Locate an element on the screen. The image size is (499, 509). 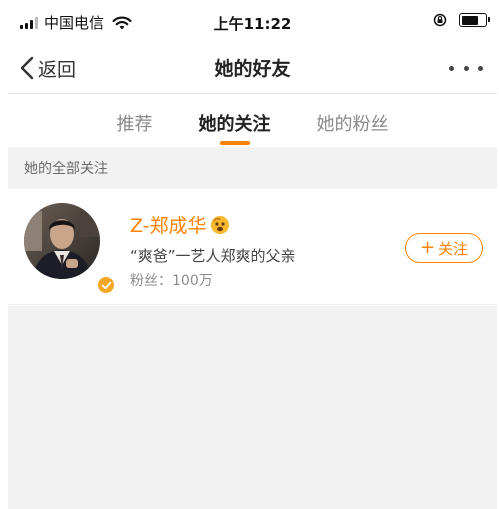
tab-label: 推荐 is located at coordinates (134, 124).